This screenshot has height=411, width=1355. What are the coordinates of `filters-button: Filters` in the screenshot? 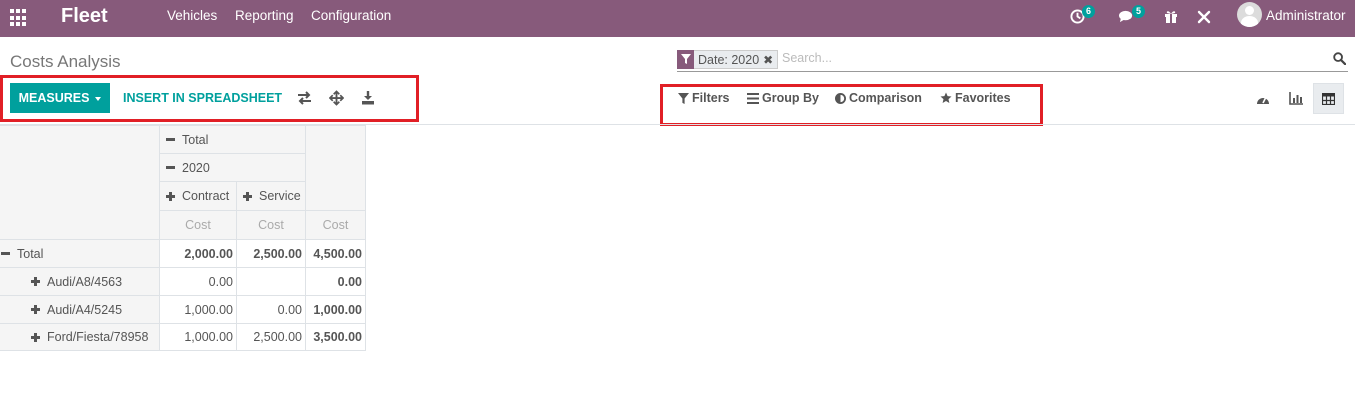 It's located at (704, 98).